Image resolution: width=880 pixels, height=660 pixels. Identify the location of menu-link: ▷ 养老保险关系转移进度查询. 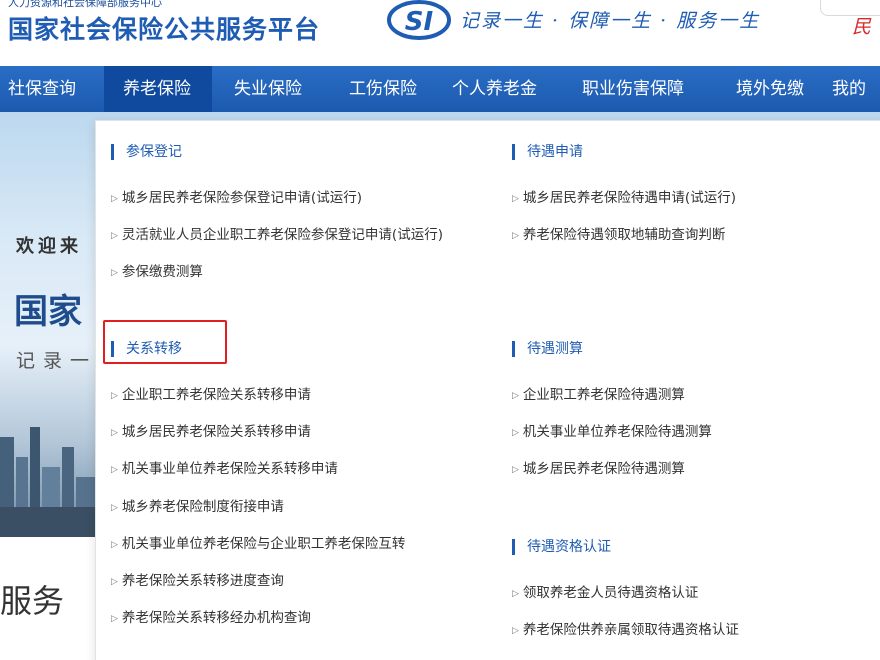
(197, 581).